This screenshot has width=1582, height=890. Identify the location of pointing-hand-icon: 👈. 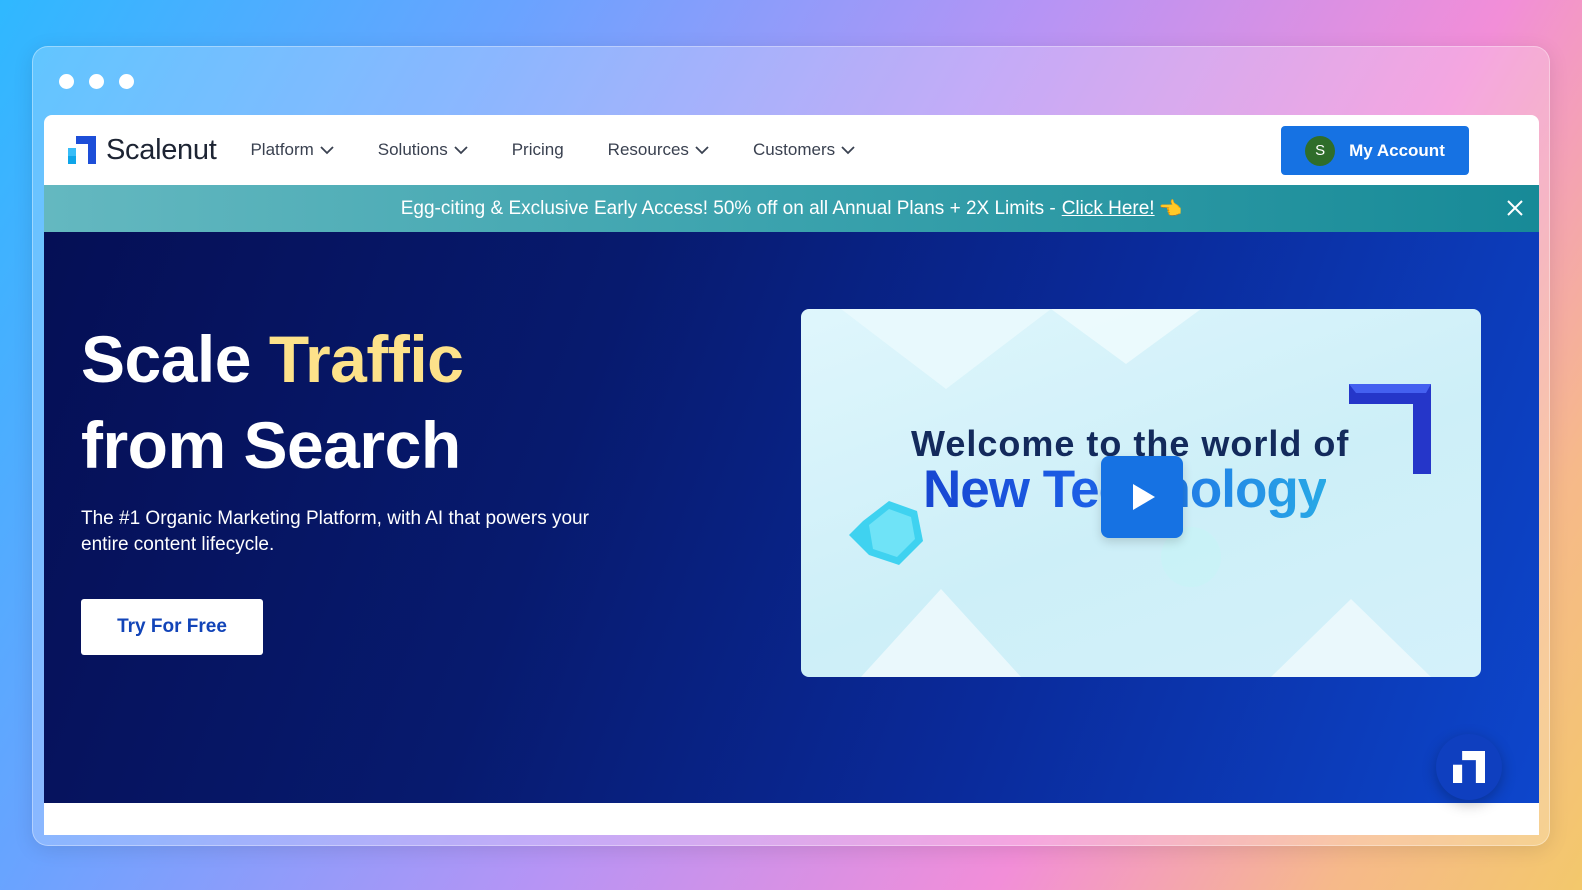
(1170, 209).